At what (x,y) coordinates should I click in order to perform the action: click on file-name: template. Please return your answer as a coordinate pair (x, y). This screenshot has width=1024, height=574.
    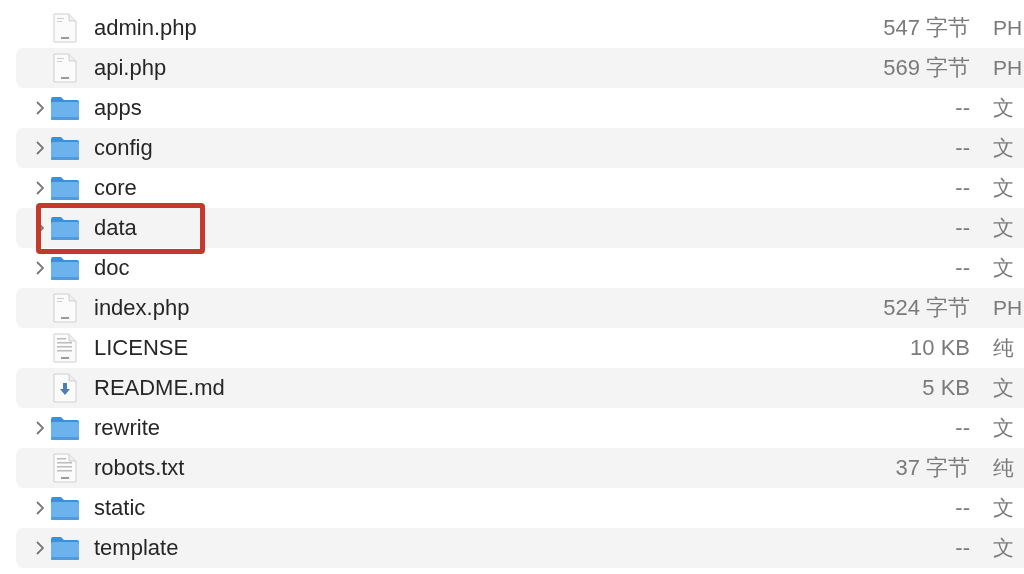
    Looking at the image, I should click on (417, 548).